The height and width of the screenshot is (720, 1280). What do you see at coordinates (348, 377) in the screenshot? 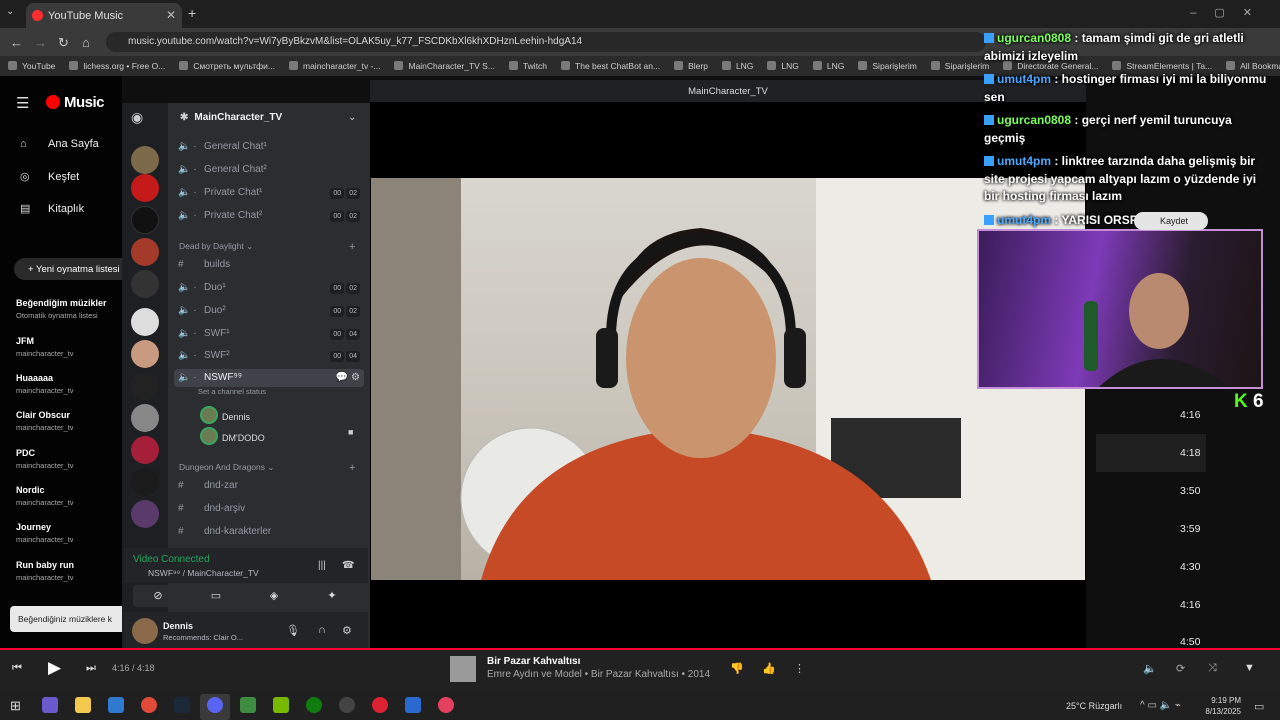
I see `channel-actions: 💬 ⚙` at bounding box center [348, 377].